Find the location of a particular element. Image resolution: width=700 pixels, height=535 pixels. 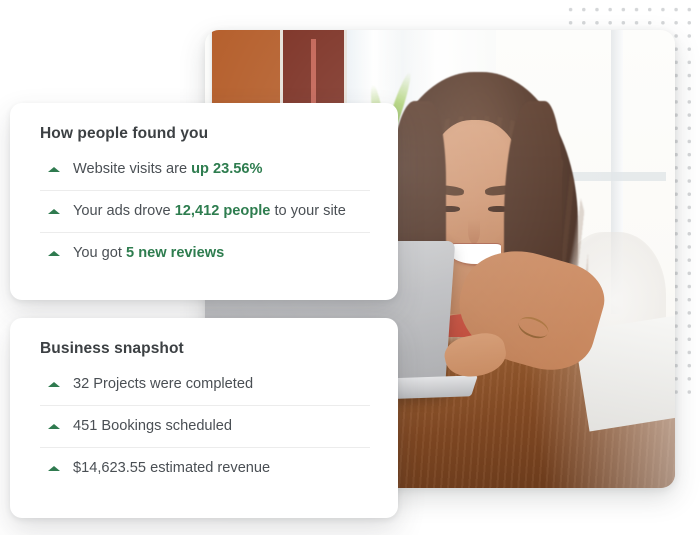

stat-row: You got 5 new reviews is located at coordinates (205, 253).